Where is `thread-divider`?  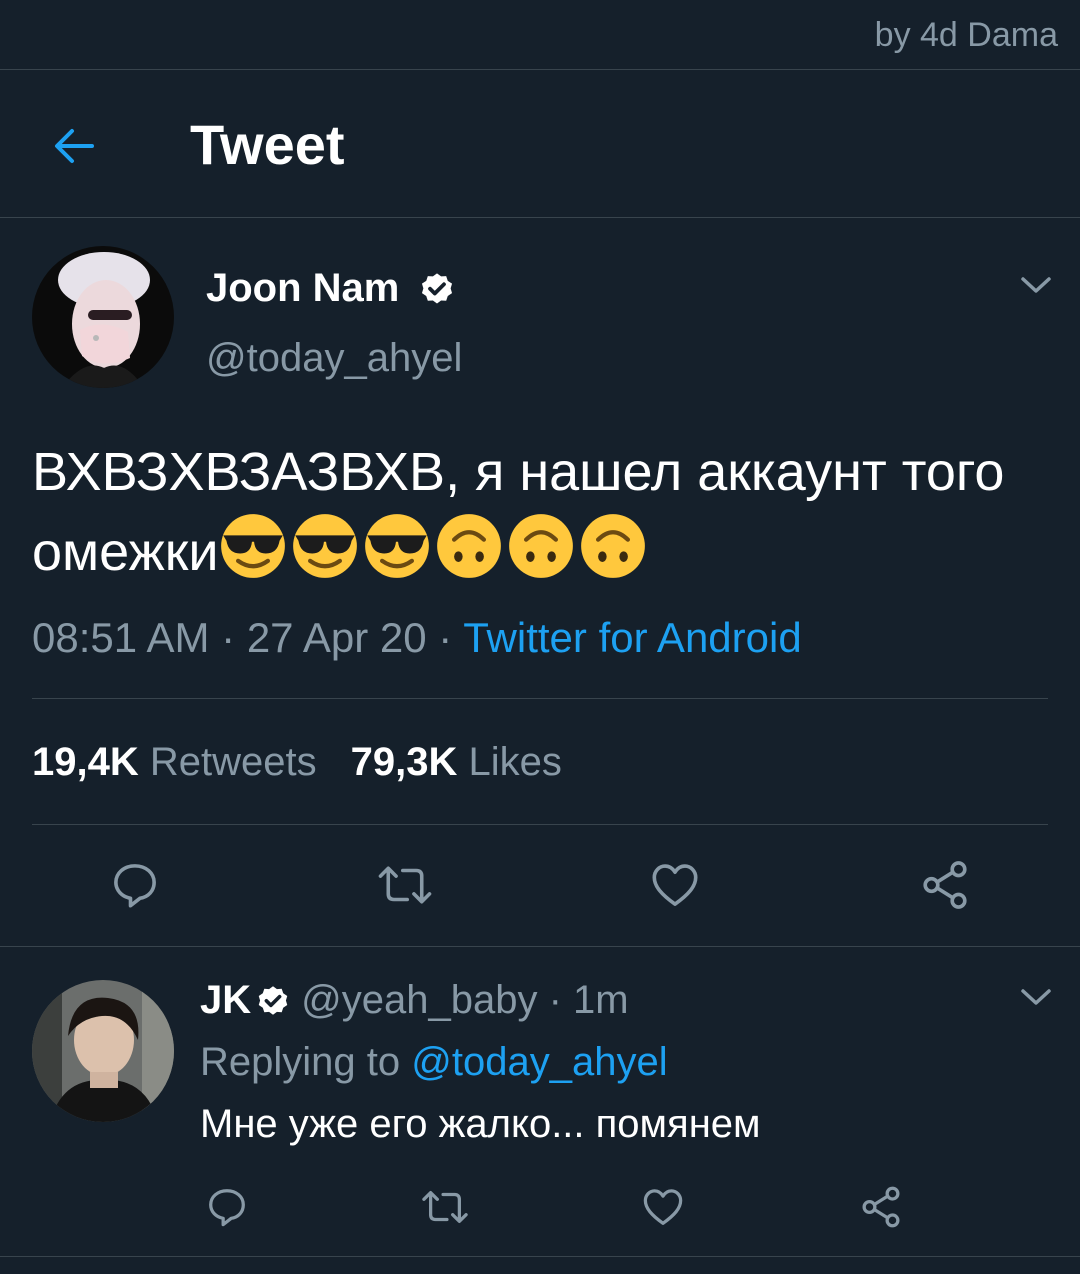
thread-divider is located at coordinates (540, 946).